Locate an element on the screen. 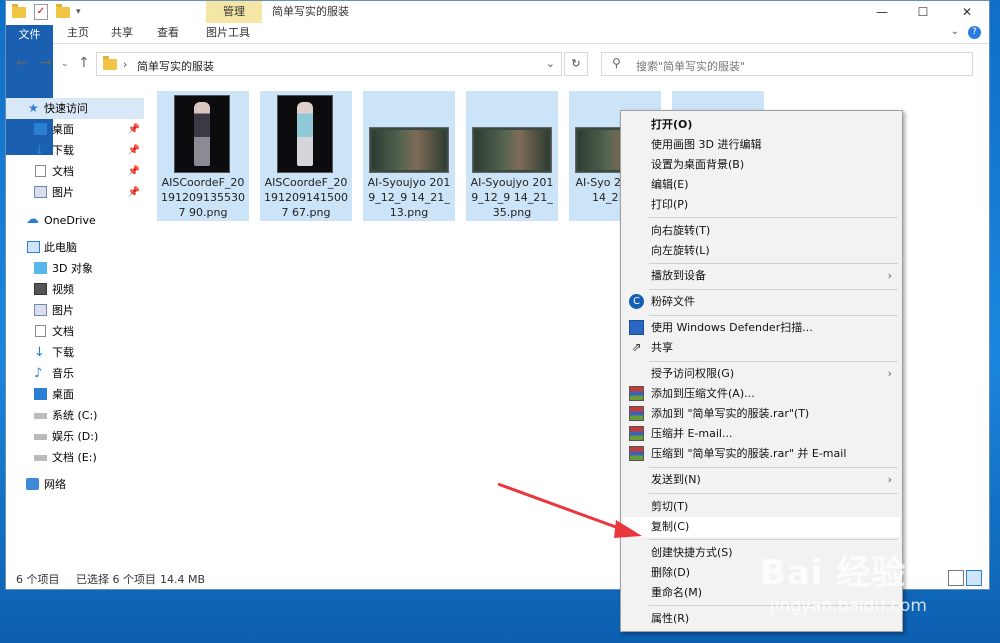 This screenshot has width=1000, height=643. sidebar-item-drive-e: 文档 (E:) is located at coordinates (75, 457).